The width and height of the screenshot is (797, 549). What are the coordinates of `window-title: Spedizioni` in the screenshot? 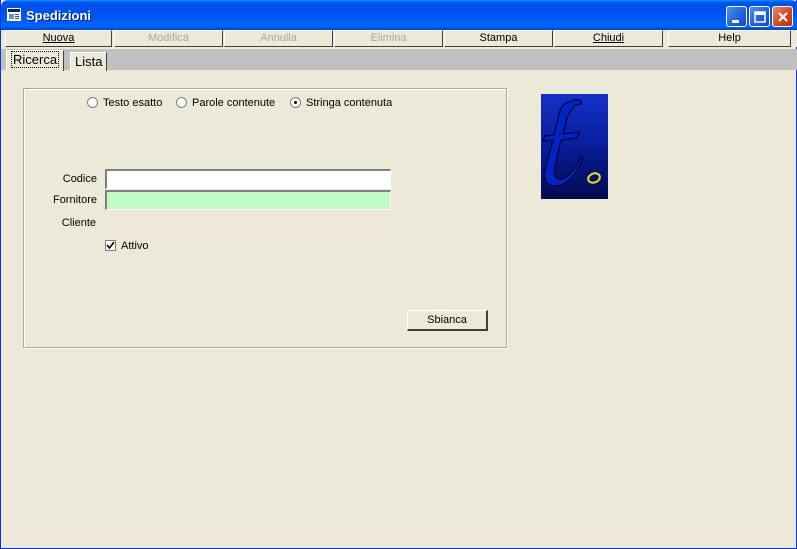 It's located at (58, 15).